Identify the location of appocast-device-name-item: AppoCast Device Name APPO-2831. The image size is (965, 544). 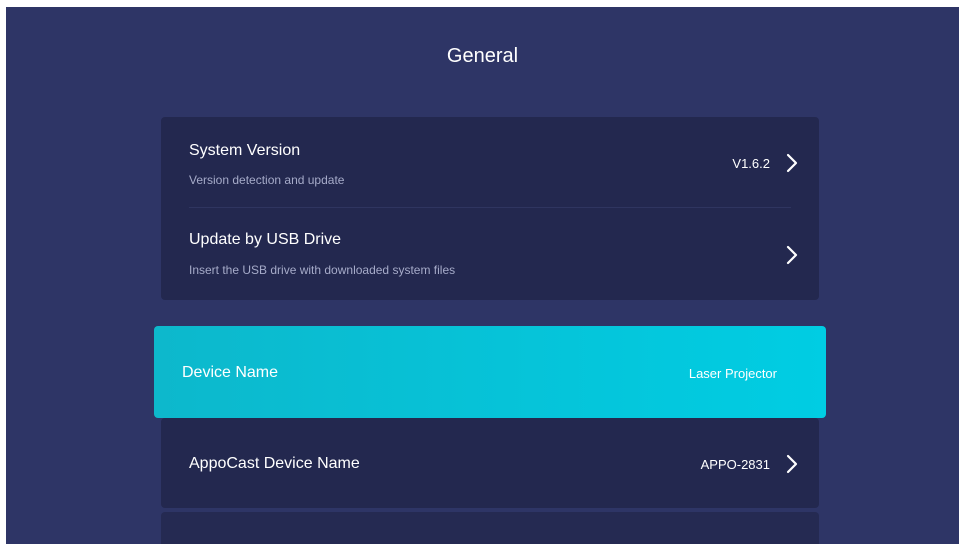
(490, 463).